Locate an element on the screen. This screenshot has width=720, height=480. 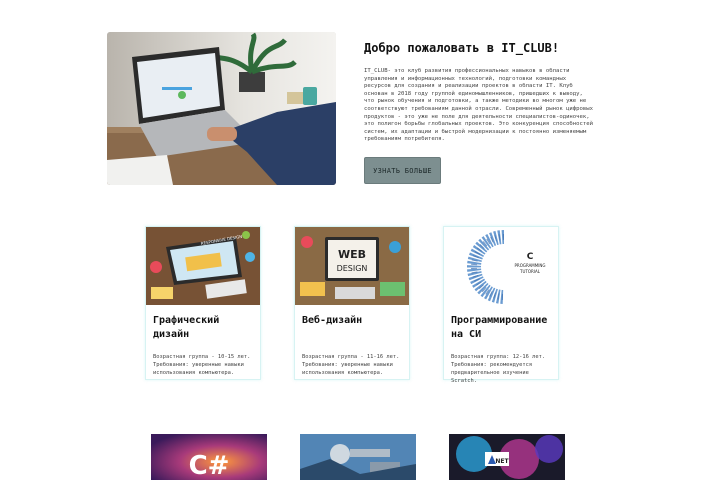
hero-image is located at coordinates (221, 108).